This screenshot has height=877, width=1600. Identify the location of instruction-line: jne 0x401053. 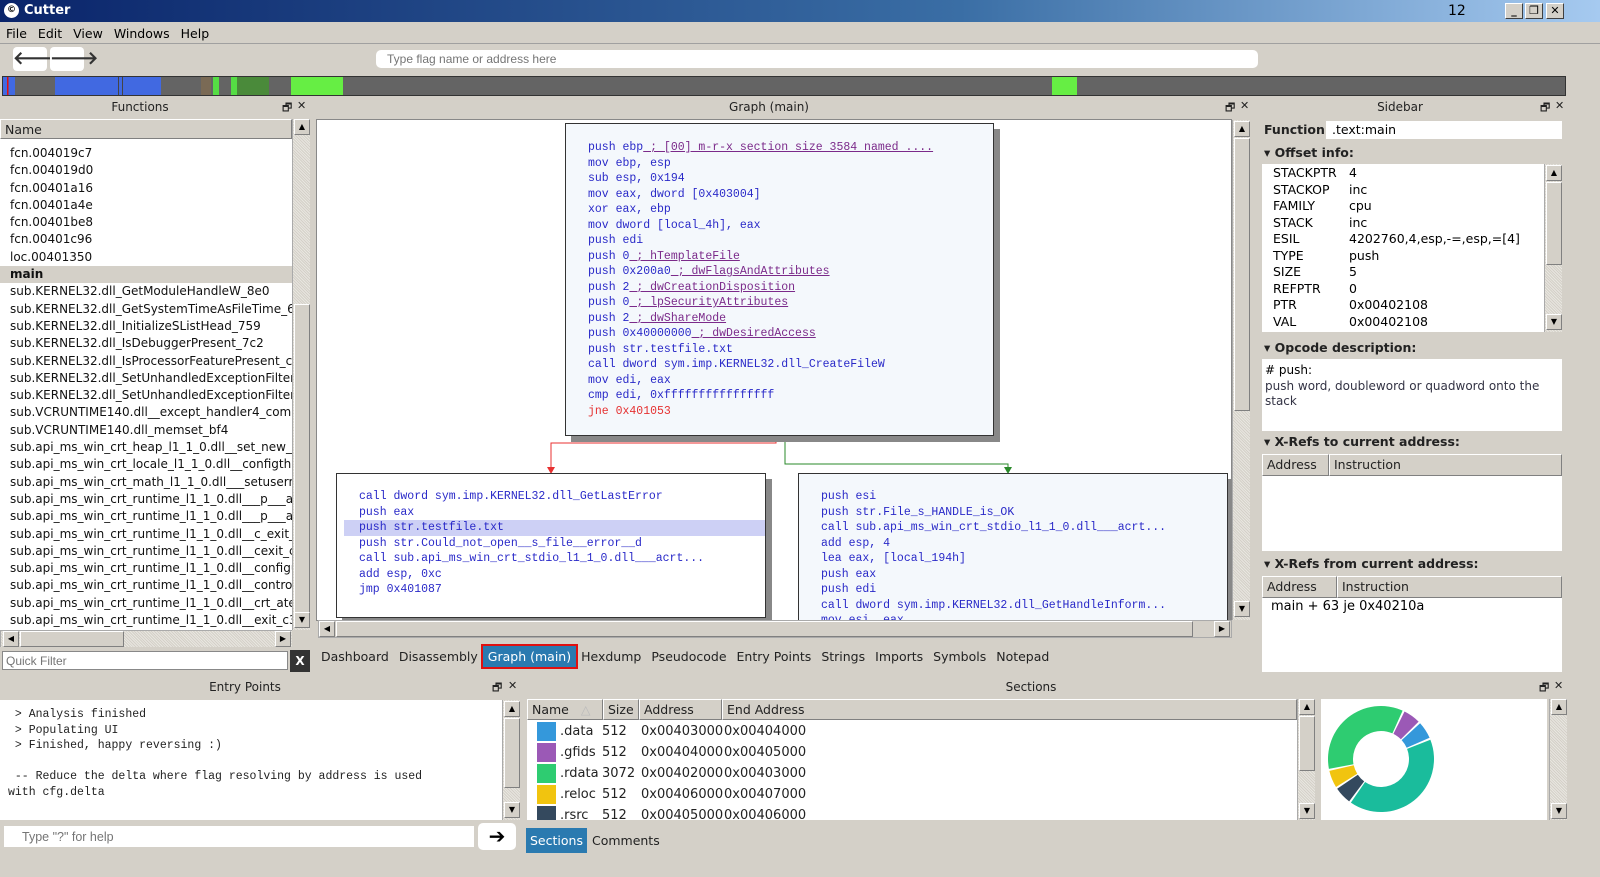
(790, 412).